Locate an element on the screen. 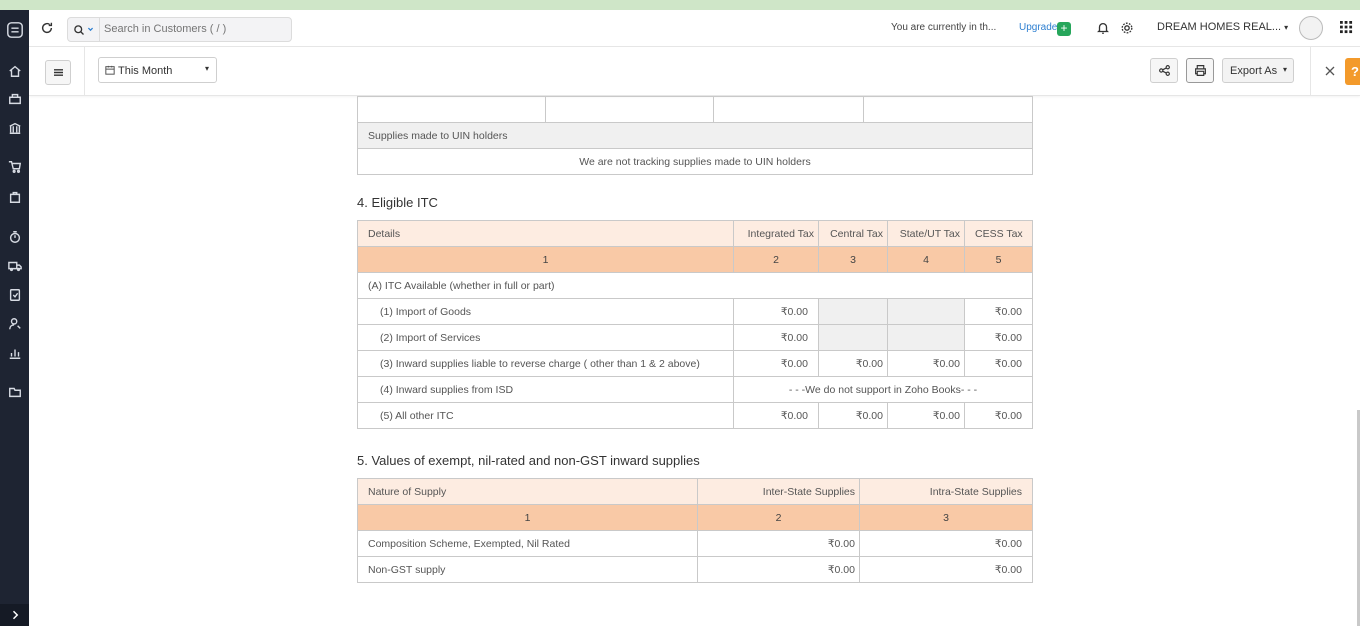  uin-header: Supplies made to UIN holders is located at coordinates (695, 135).